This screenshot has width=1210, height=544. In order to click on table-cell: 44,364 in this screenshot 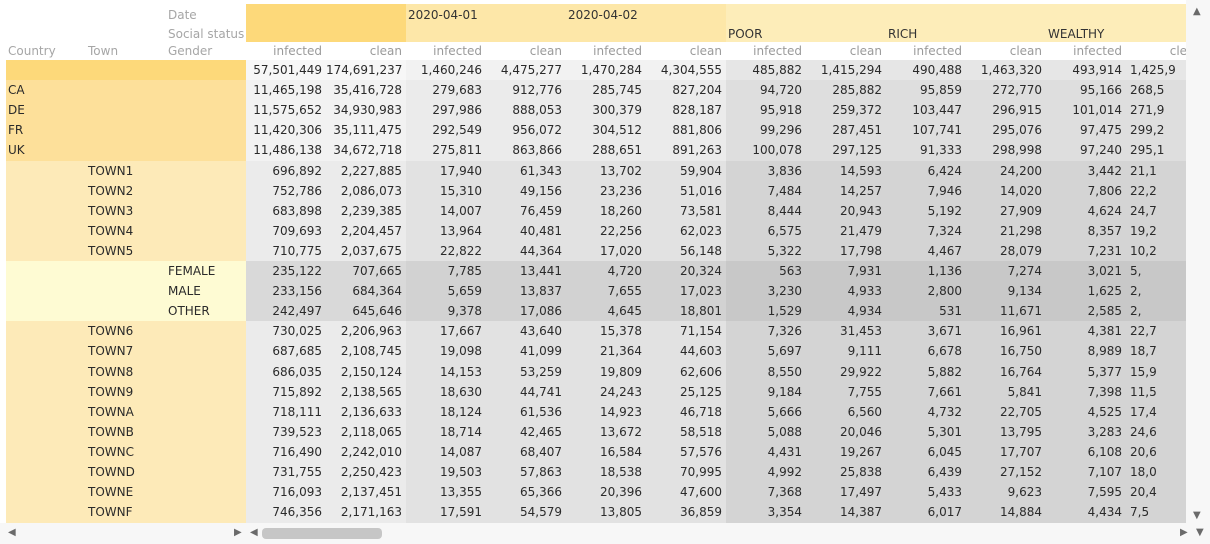, I will do `click(526, 251)`.